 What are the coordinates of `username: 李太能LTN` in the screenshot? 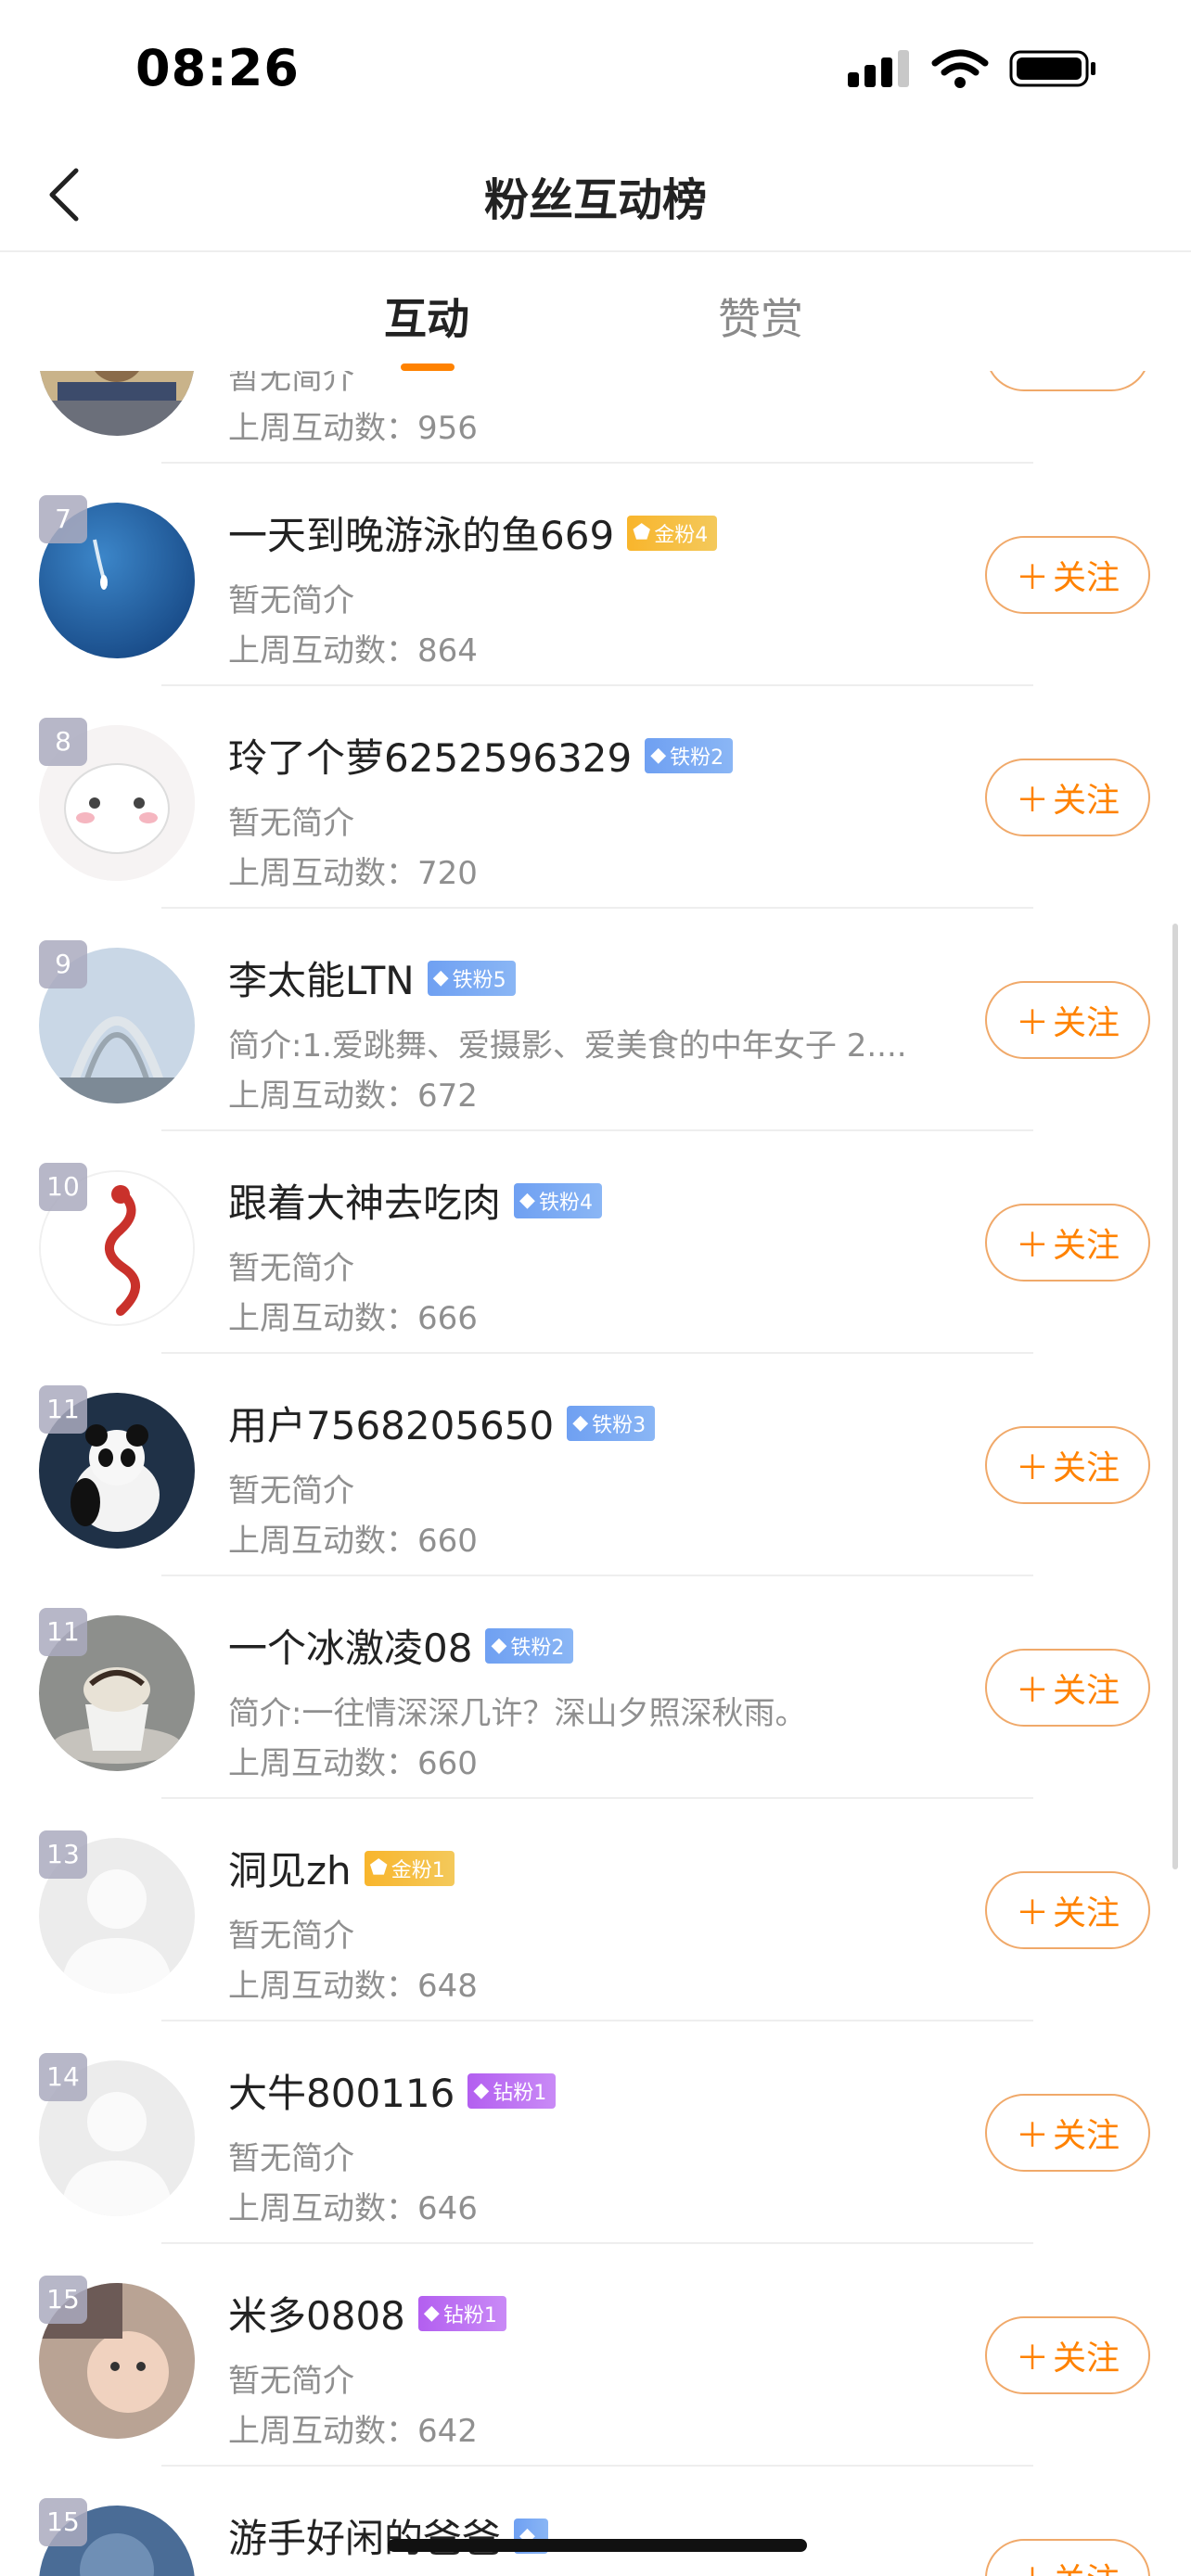 It's located at (321, 978).